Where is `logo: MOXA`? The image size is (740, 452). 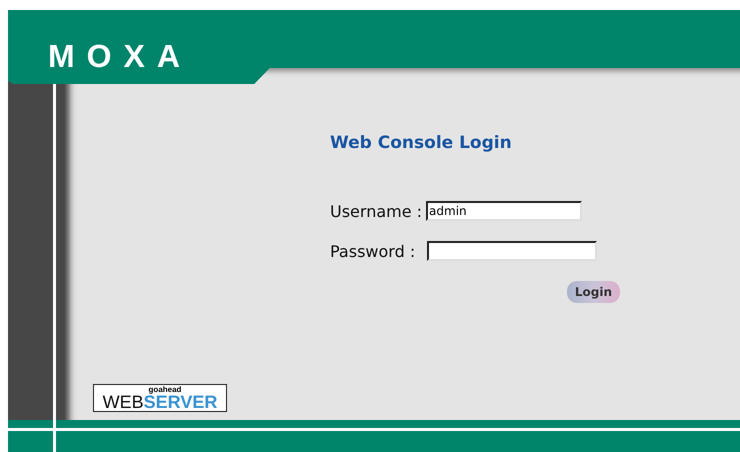
logo: MOXA is located at coordinates (120, 56).